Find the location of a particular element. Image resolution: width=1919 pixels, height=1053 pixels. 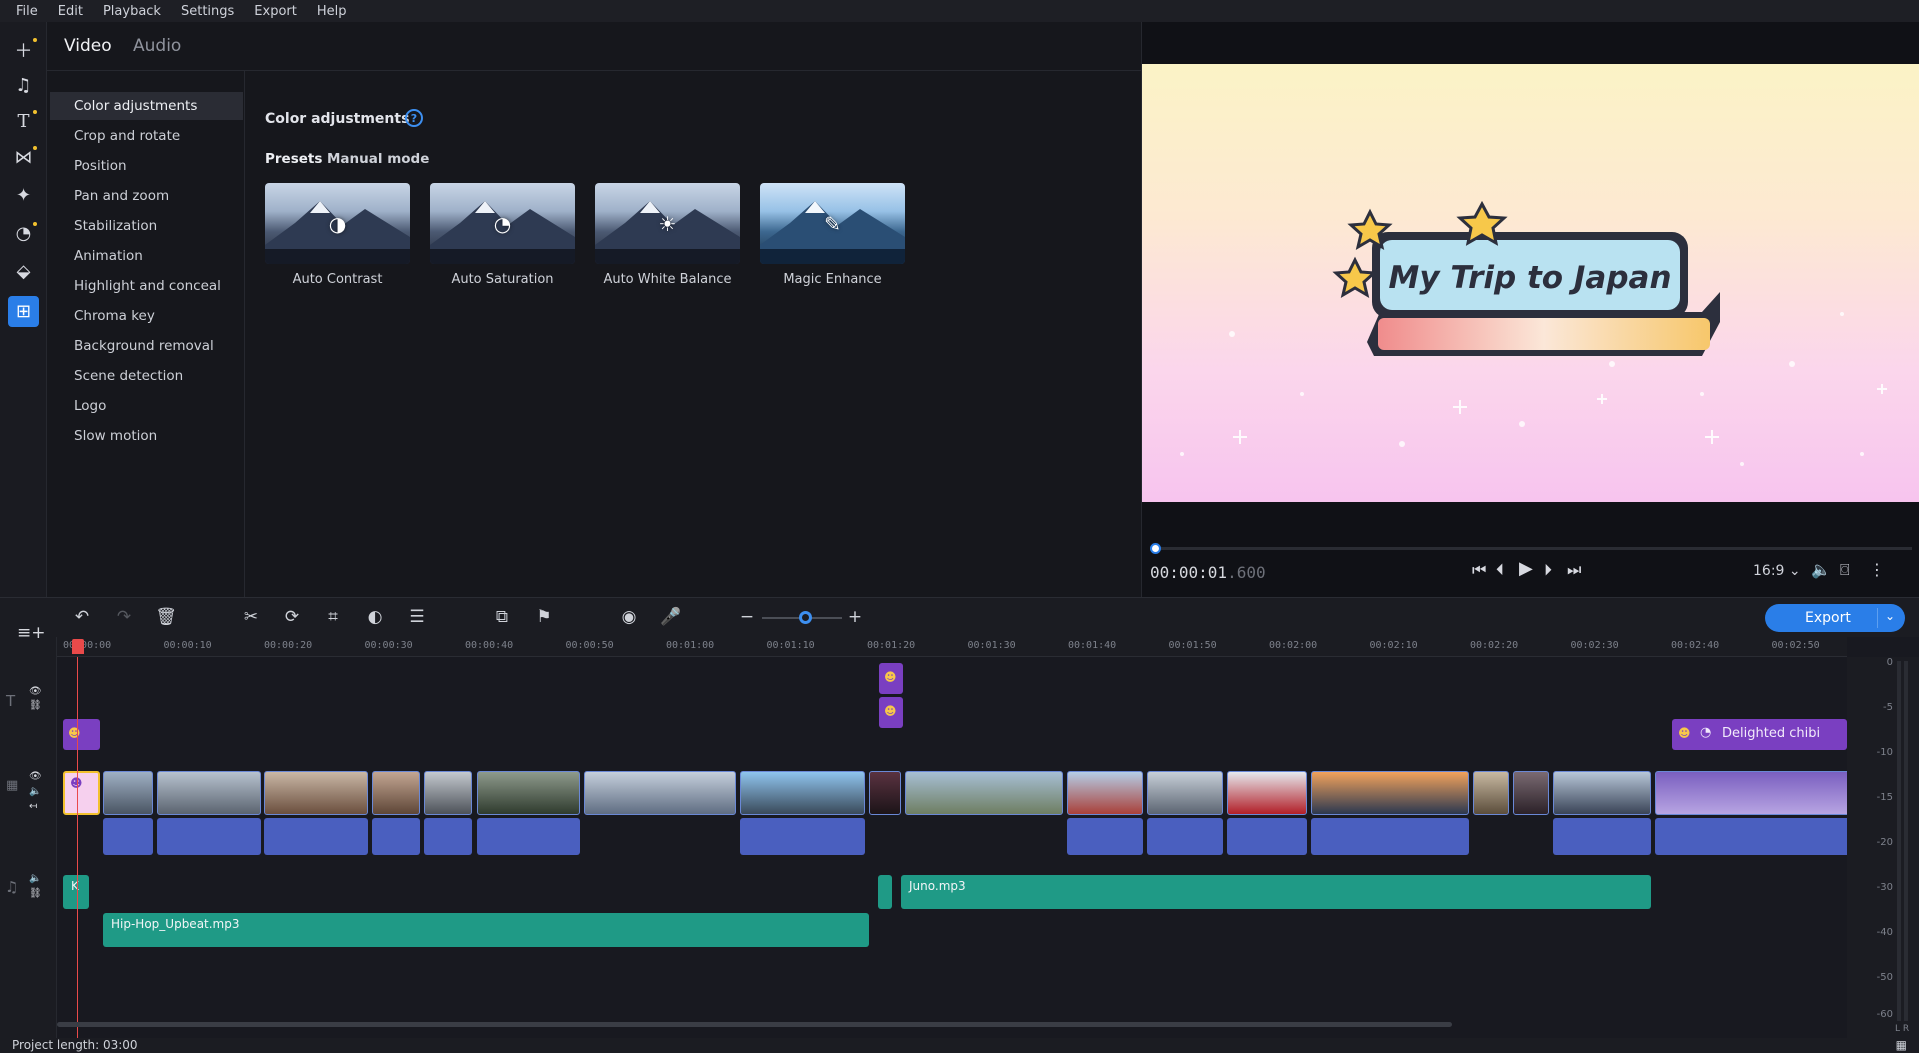

audio-clip-small is located at coordinates (885, 892).